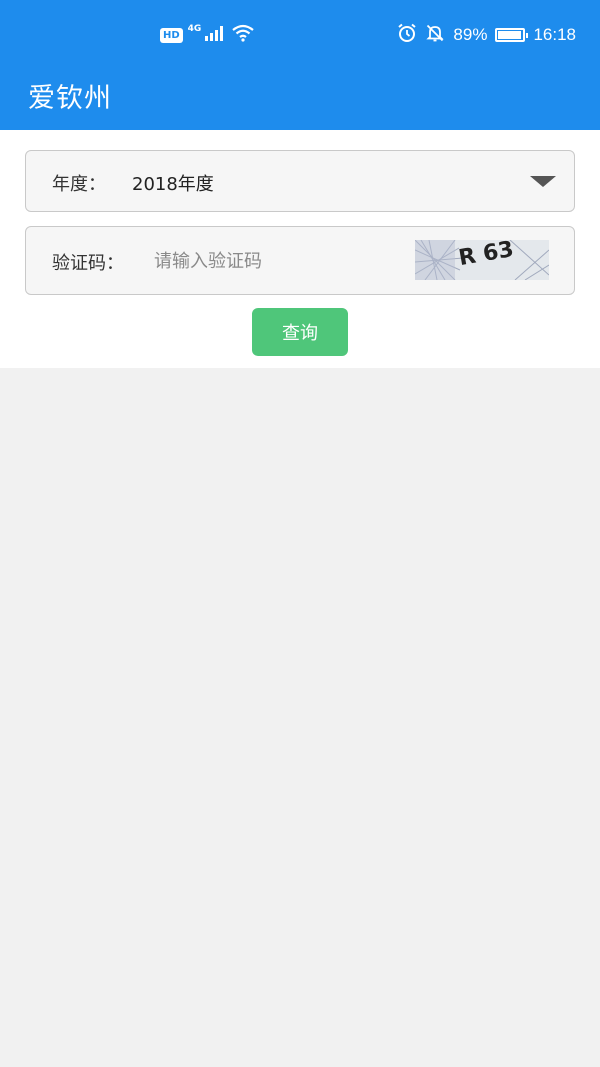 This screenshot has height=1067, width=600. I want to click on alarm-icon, so click(407, 35).